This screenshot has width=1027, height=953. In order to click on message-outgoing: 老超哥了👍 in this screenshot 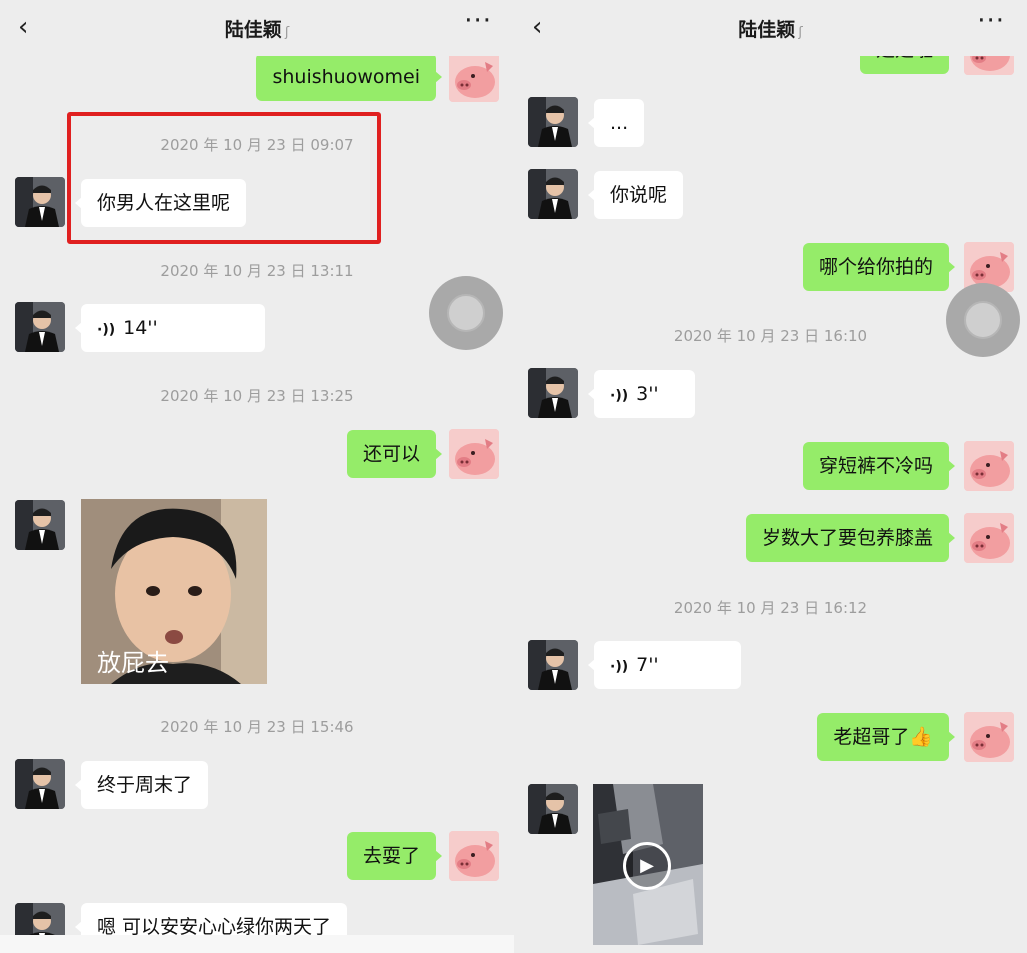, I will do `click(886, 737)`.